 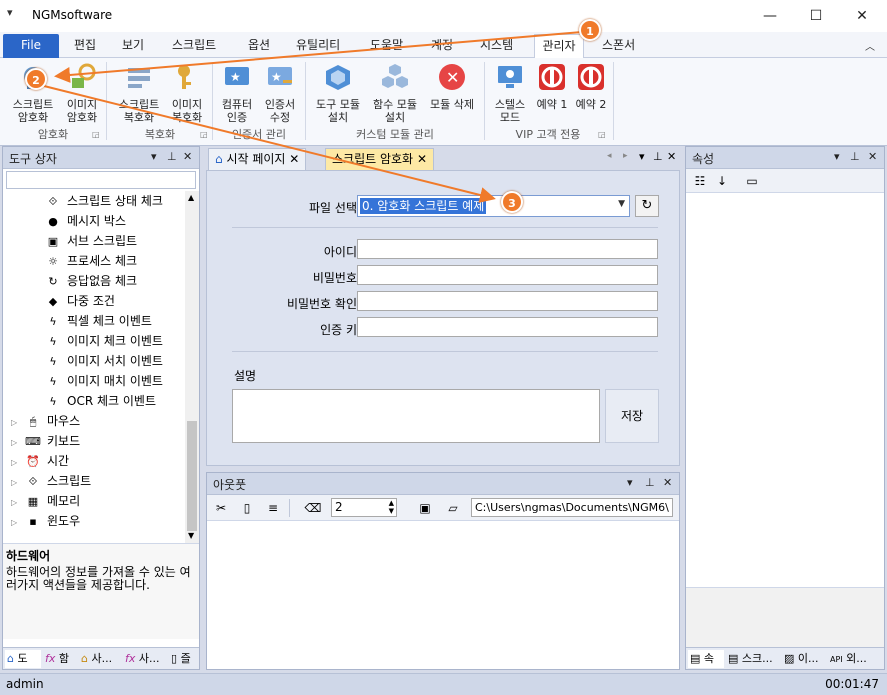 What do you see at coordinates (191, 197) in the screenshot?
I see `scroll-up-icon: ▲` at bounding box center [191, 197].